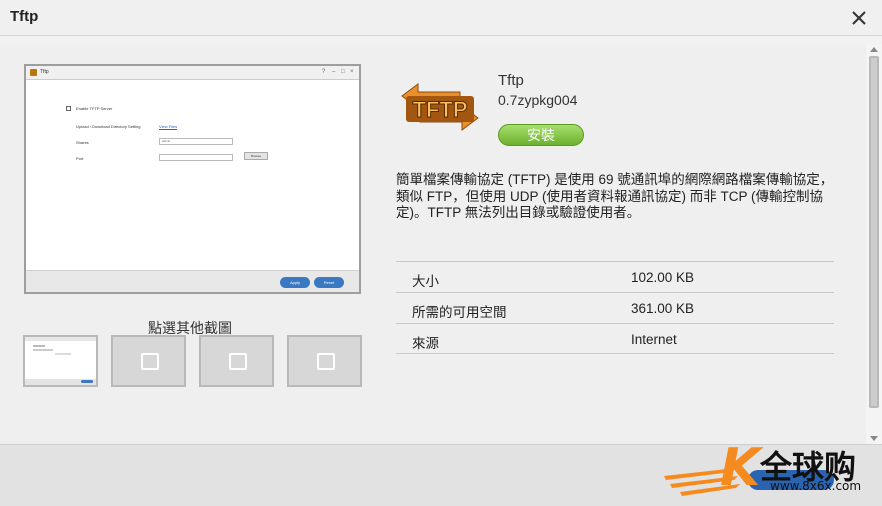 The width and height of the screenshot is (882, 506). What do you see at coordinates (740, 468) in the screenshot?
I see `watermark-letter: K` at bounding box center [740, 468].